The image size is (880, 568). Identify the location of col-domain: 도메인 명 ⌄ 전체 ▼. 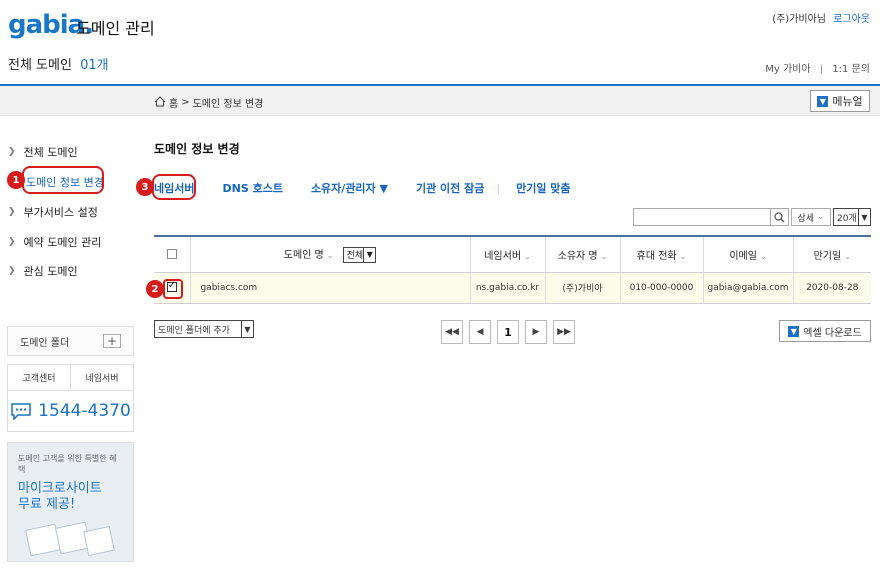
(329, 254).